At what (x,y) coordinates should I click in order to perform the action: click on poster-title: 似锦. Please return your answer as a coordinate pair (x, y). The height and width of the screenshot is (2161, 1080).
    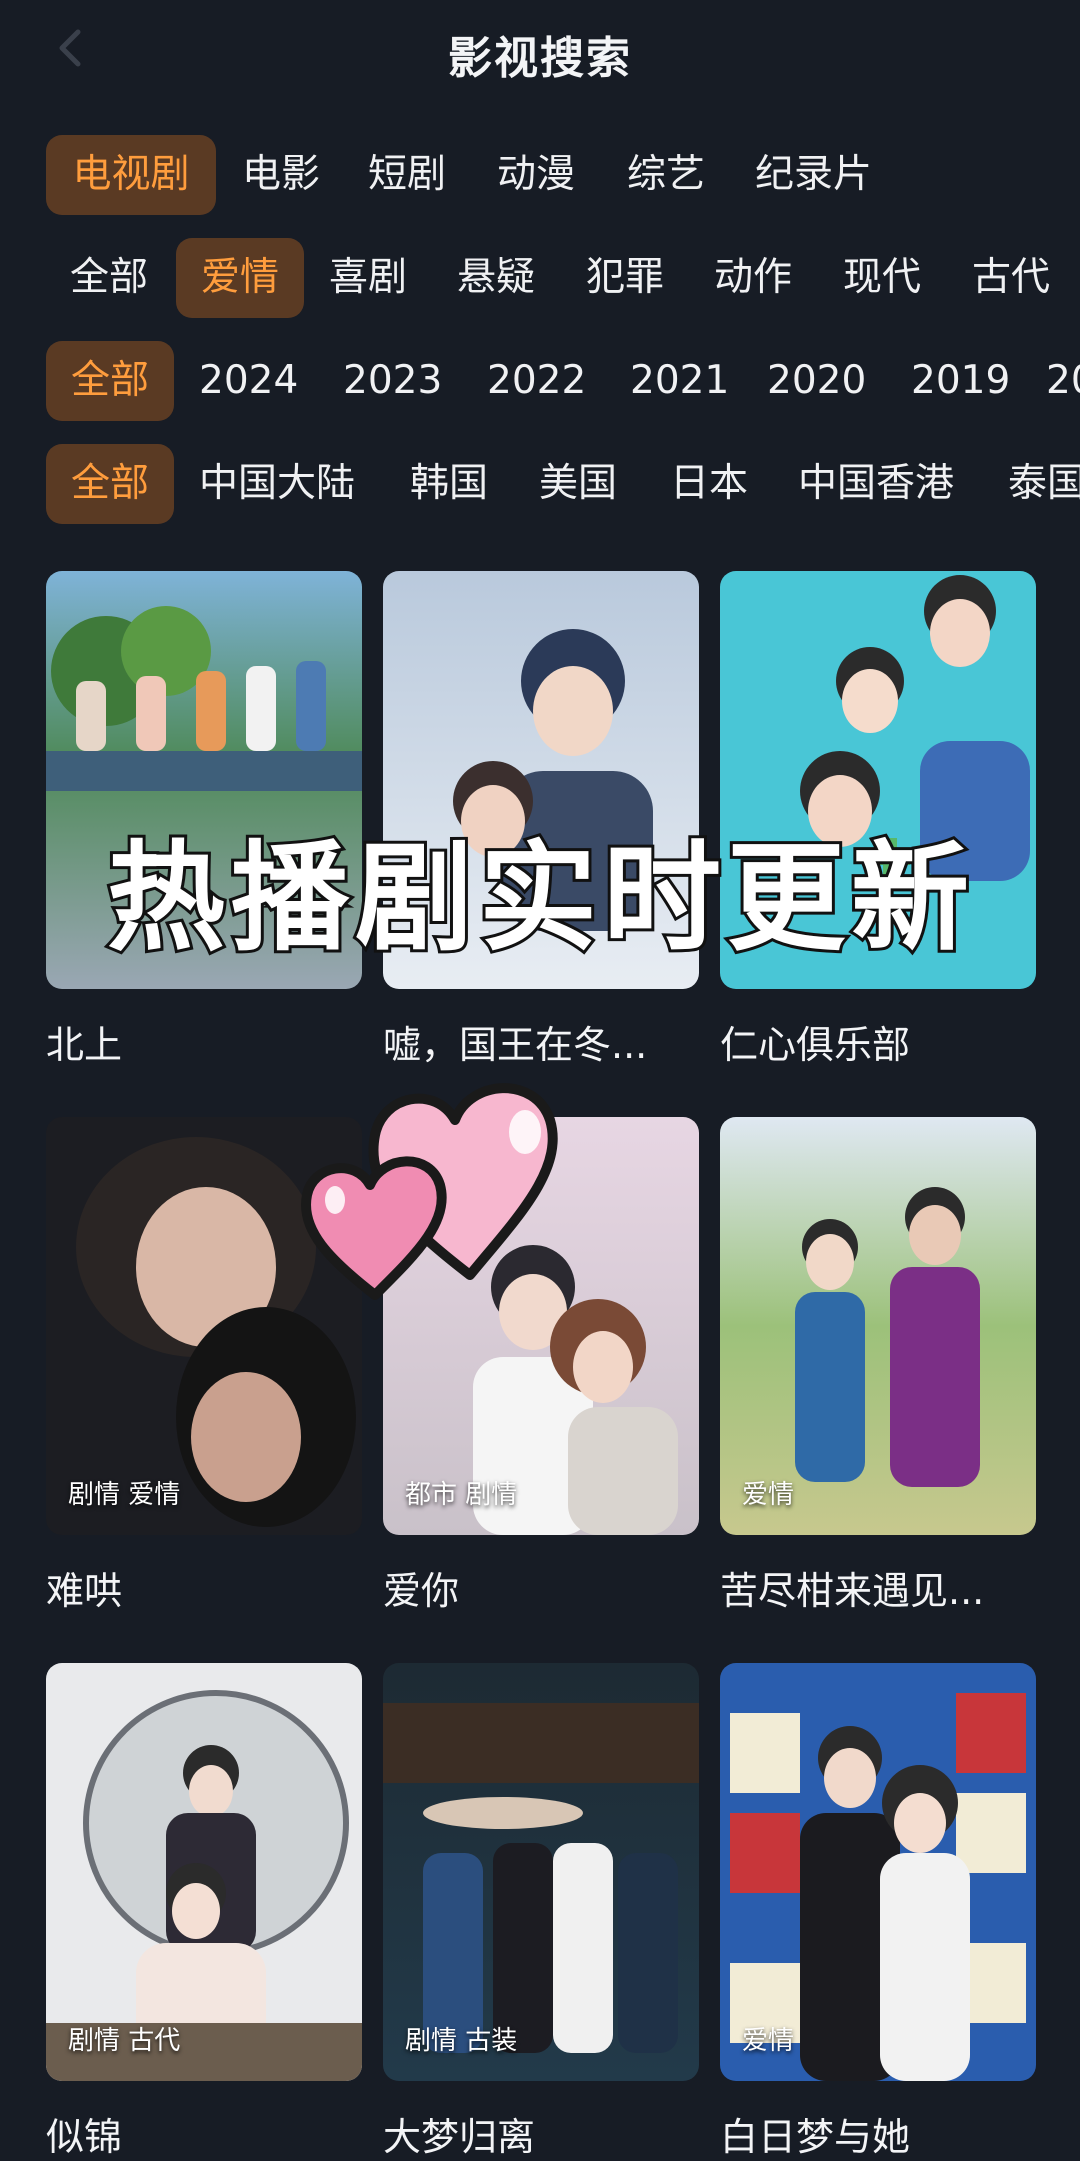
    Looking at the image, I should click on (84, 2133).